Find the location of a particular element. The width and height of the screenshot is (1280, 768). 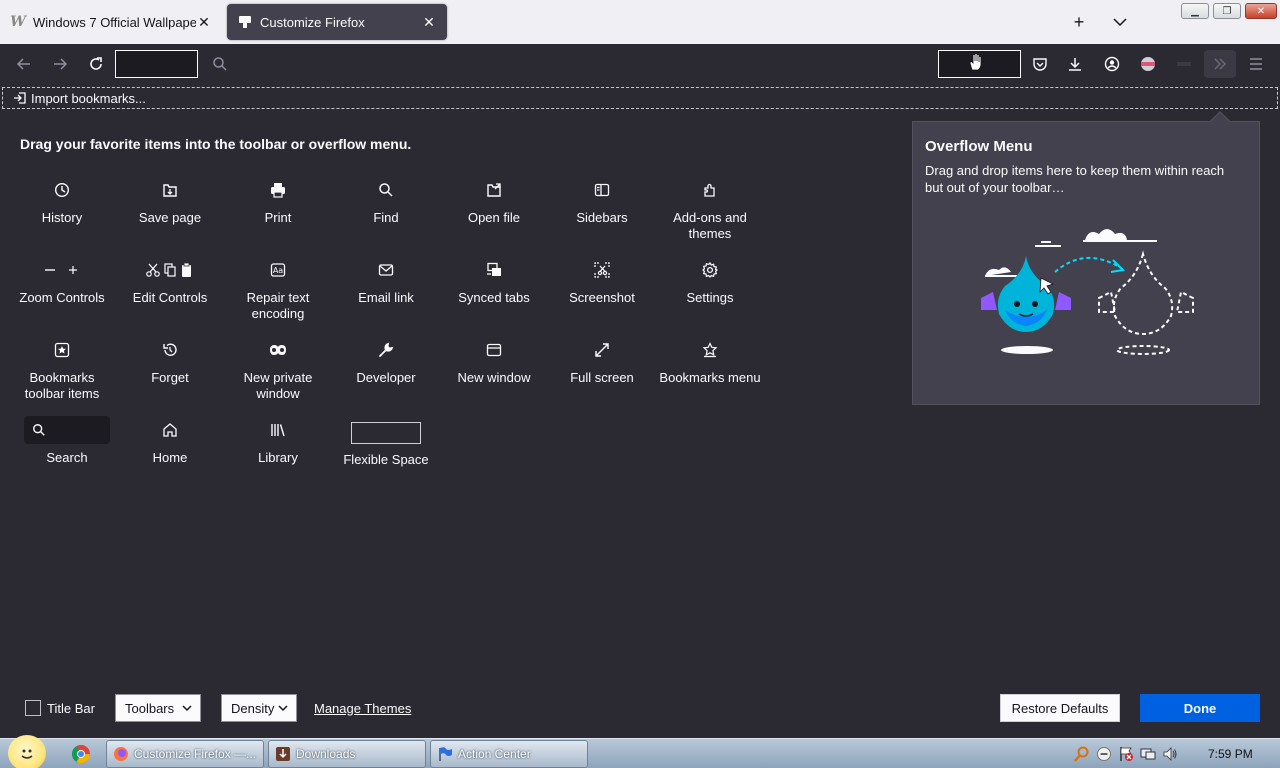

bookmarks-menu-icon is located at coordinates (710, 350).